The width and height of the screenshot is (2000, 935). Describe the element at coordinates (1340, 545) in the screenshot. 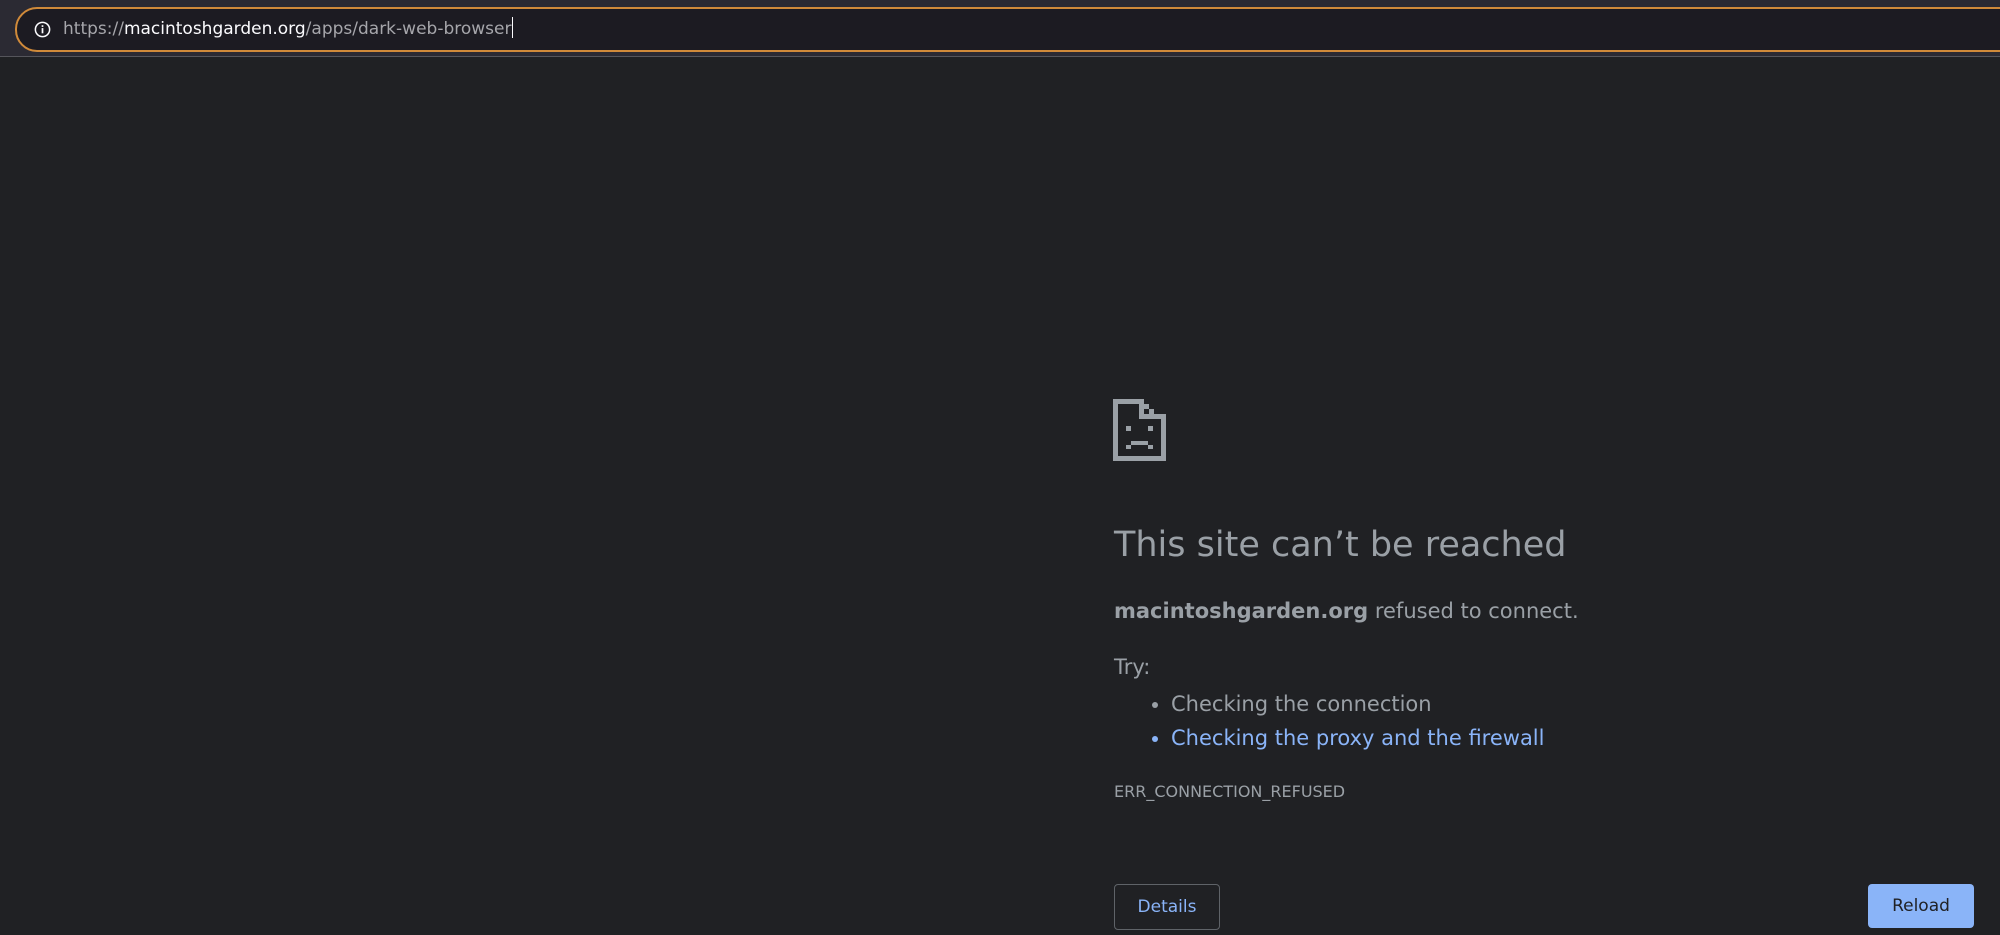

I see `error-title: This site can’t be reached` at that location.